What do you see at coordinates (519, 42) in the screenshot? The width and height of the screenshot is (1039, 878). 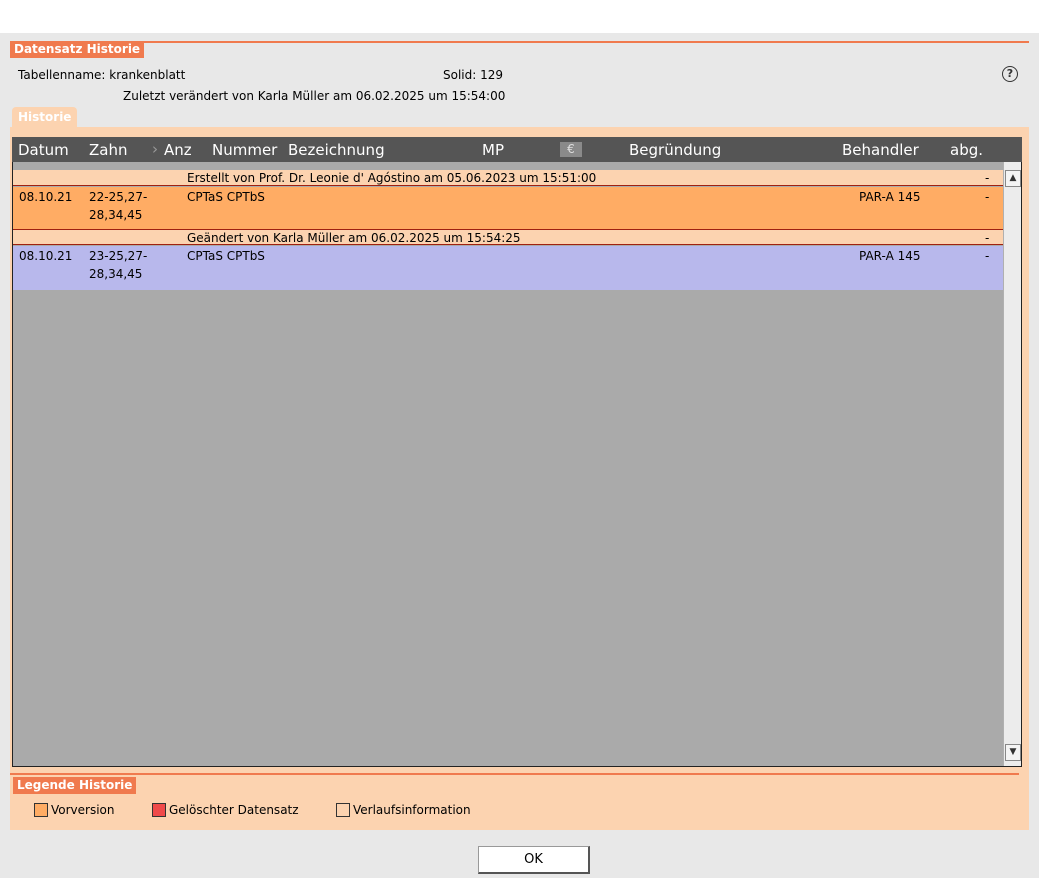 I see `header-divider` at bounding box center [519, 42].